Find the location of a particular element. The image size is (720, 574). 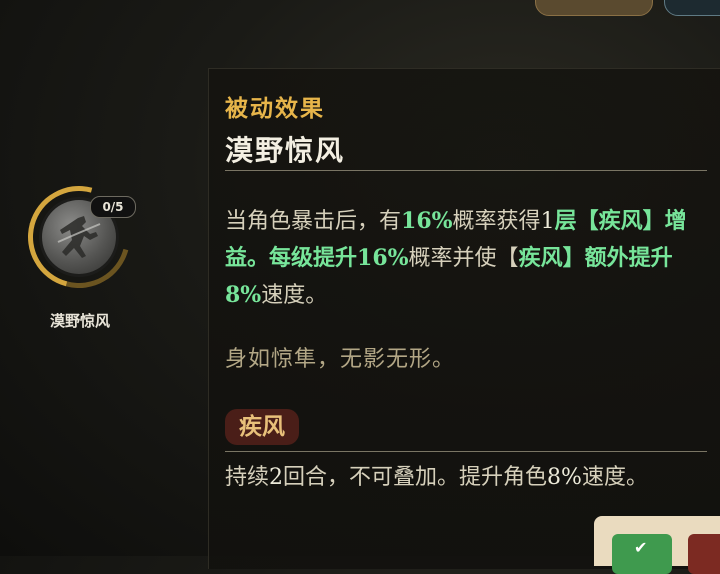

flavor-text: 身如惊隼，无影无形。 is located at coordinates (340, 359).